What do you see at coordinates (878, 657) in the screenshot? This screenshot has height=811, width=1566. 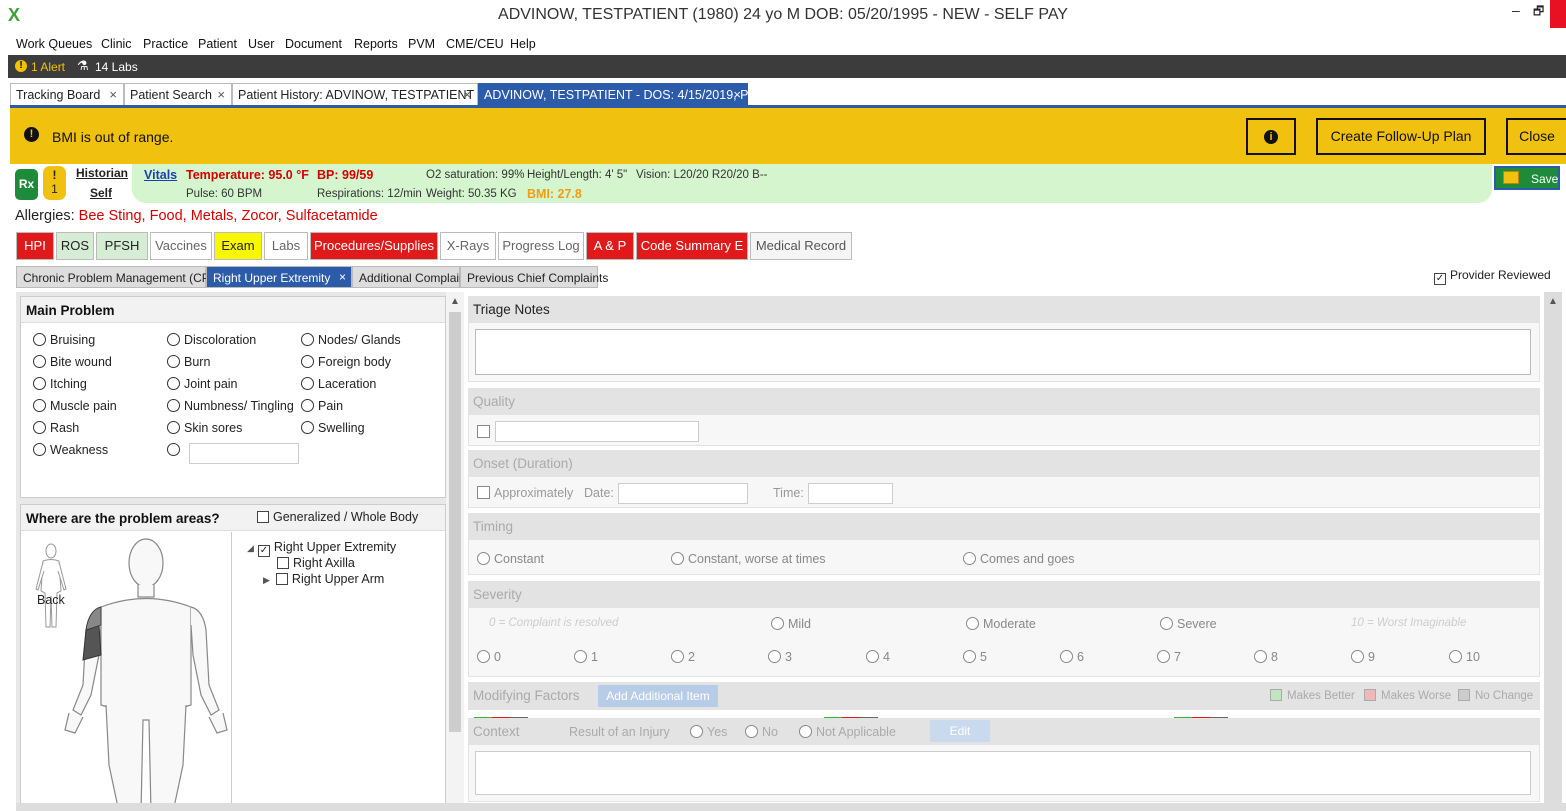 I see `severity-4: 4` at bounding box center [878, 657].